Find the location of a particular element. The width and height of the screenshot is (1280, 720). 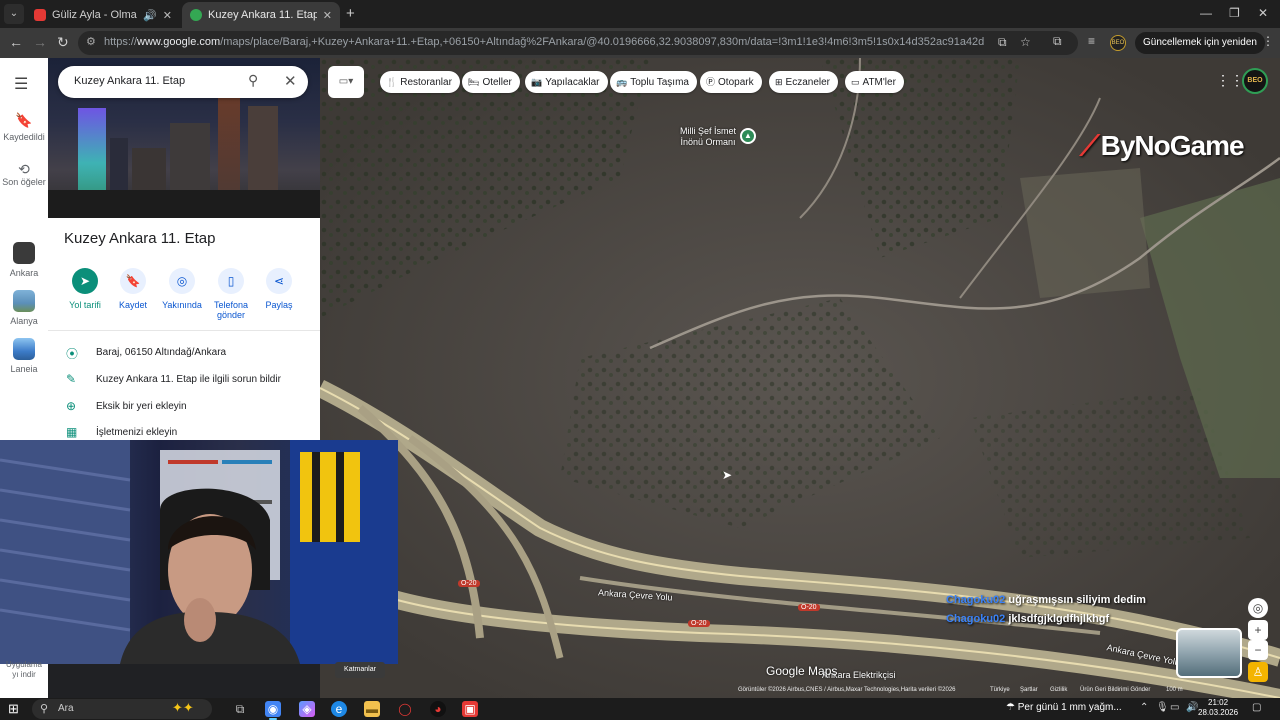

address-text: Baraj, 06150 Altındağ/Ankara is located at coordinates (161, 352).